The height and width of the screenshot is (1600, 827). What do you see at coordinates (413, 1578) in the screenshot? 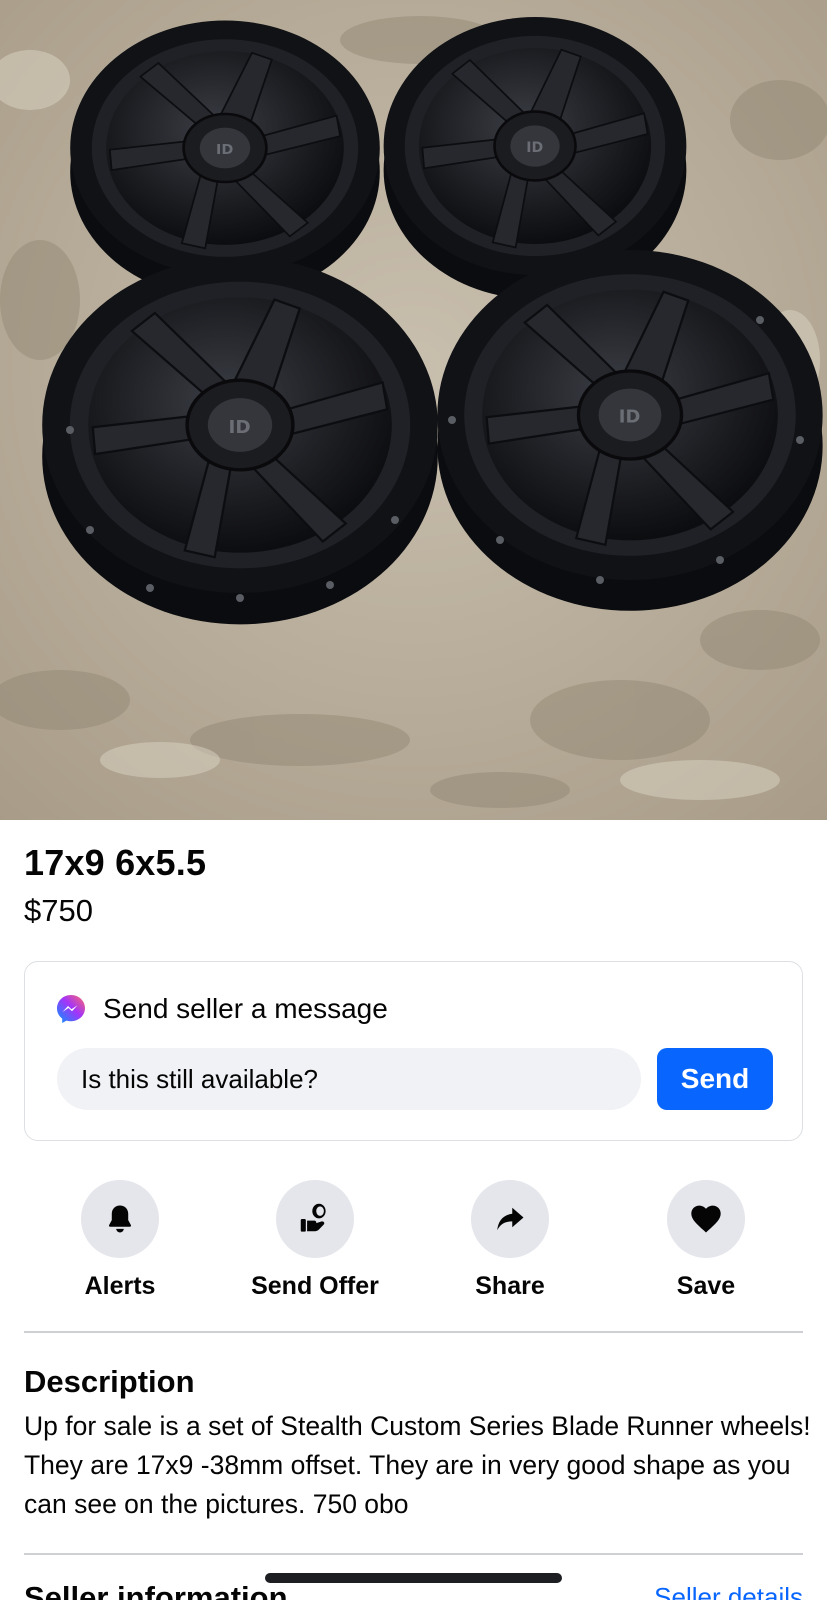
I see `home-indicator` at bounding box center [413, 1578].